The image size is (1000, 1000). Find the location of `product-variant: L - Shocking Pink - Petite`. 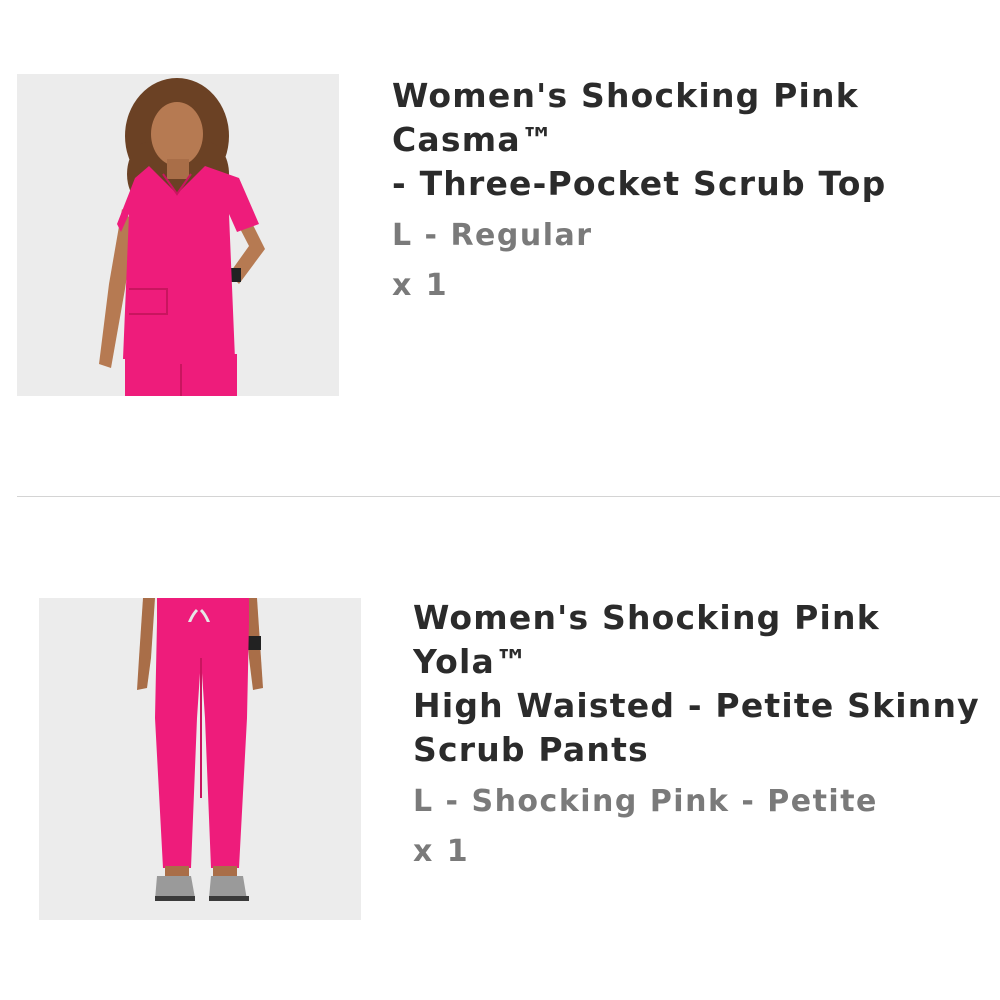

product-variant: L - Shocking Pink - Petite is located at coordinates (645, 801).